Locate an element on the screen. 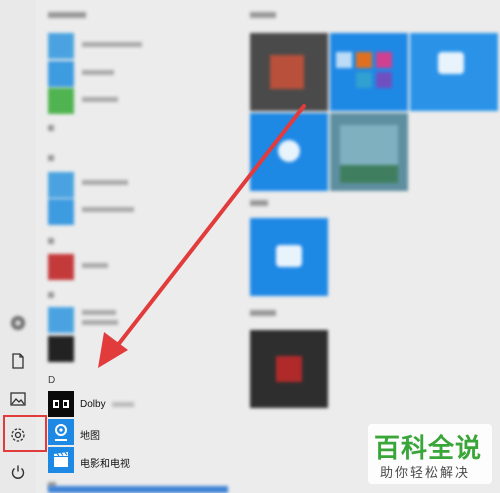 The width and height of the screenshot is (500, 493). watermark: 百科全说 助你轻松解决 is located at coordinates (430, 454).